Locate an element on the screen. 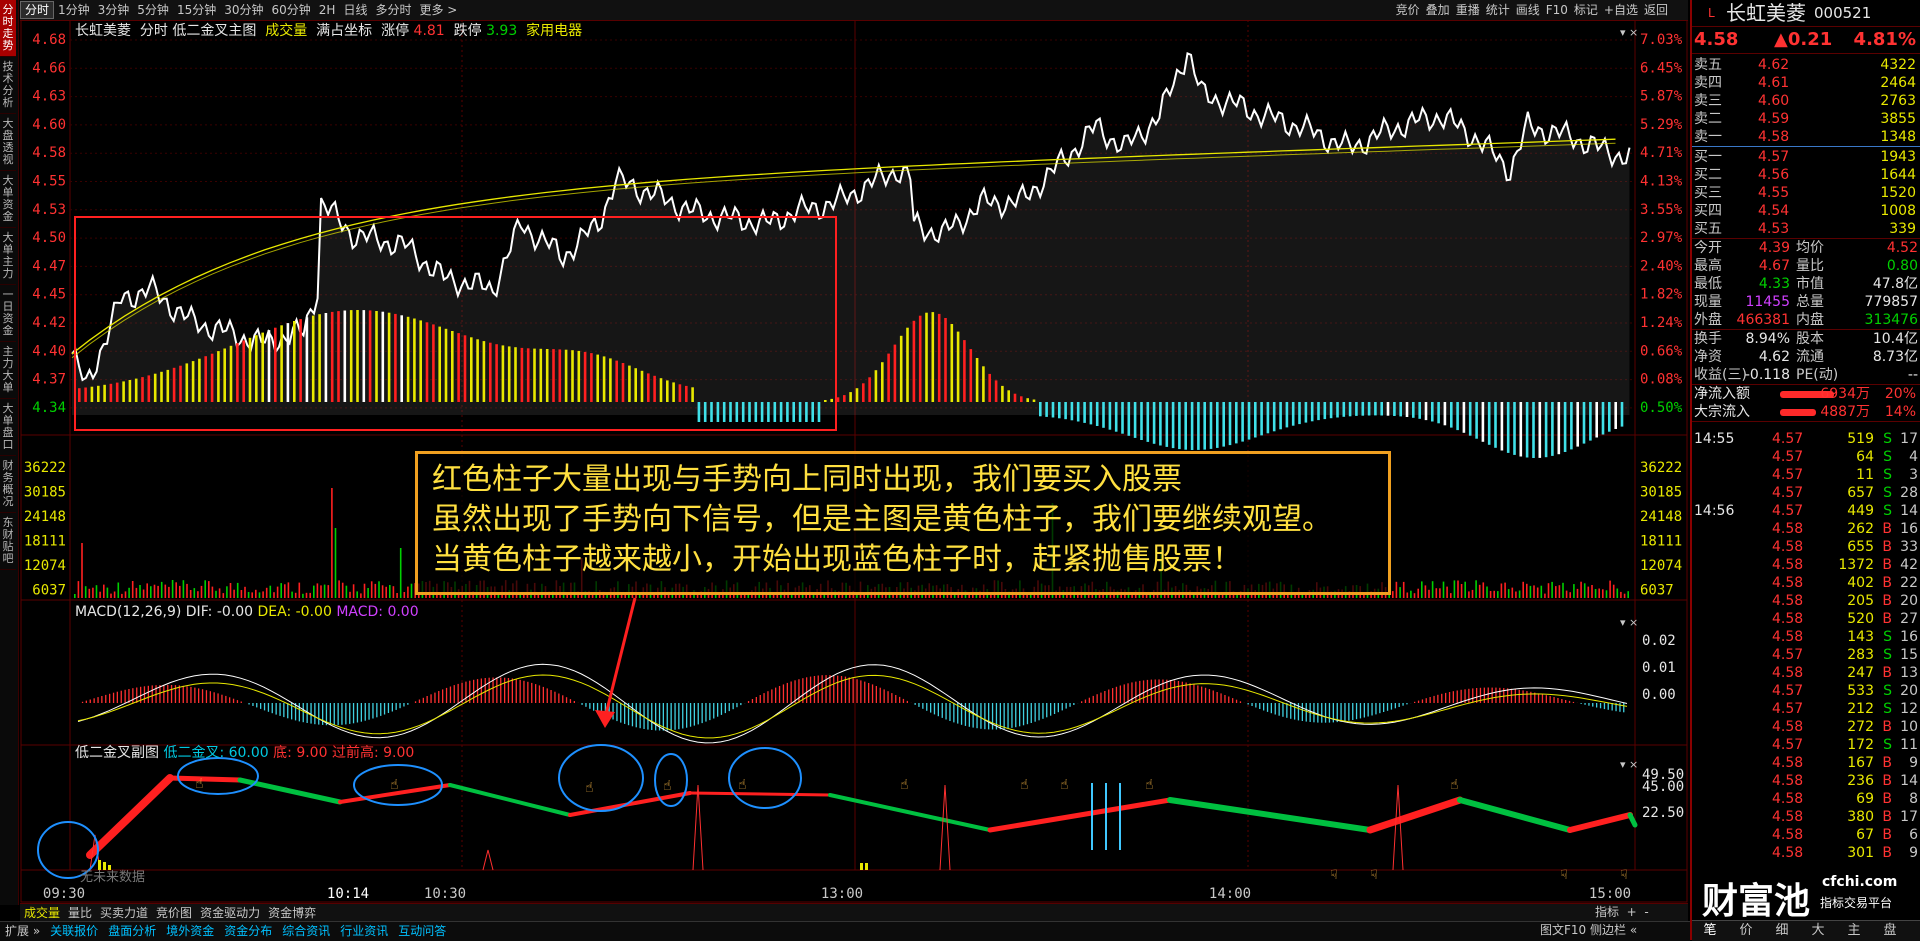  period-tab-5: 30分钟 is located at coordinates (243, 10).